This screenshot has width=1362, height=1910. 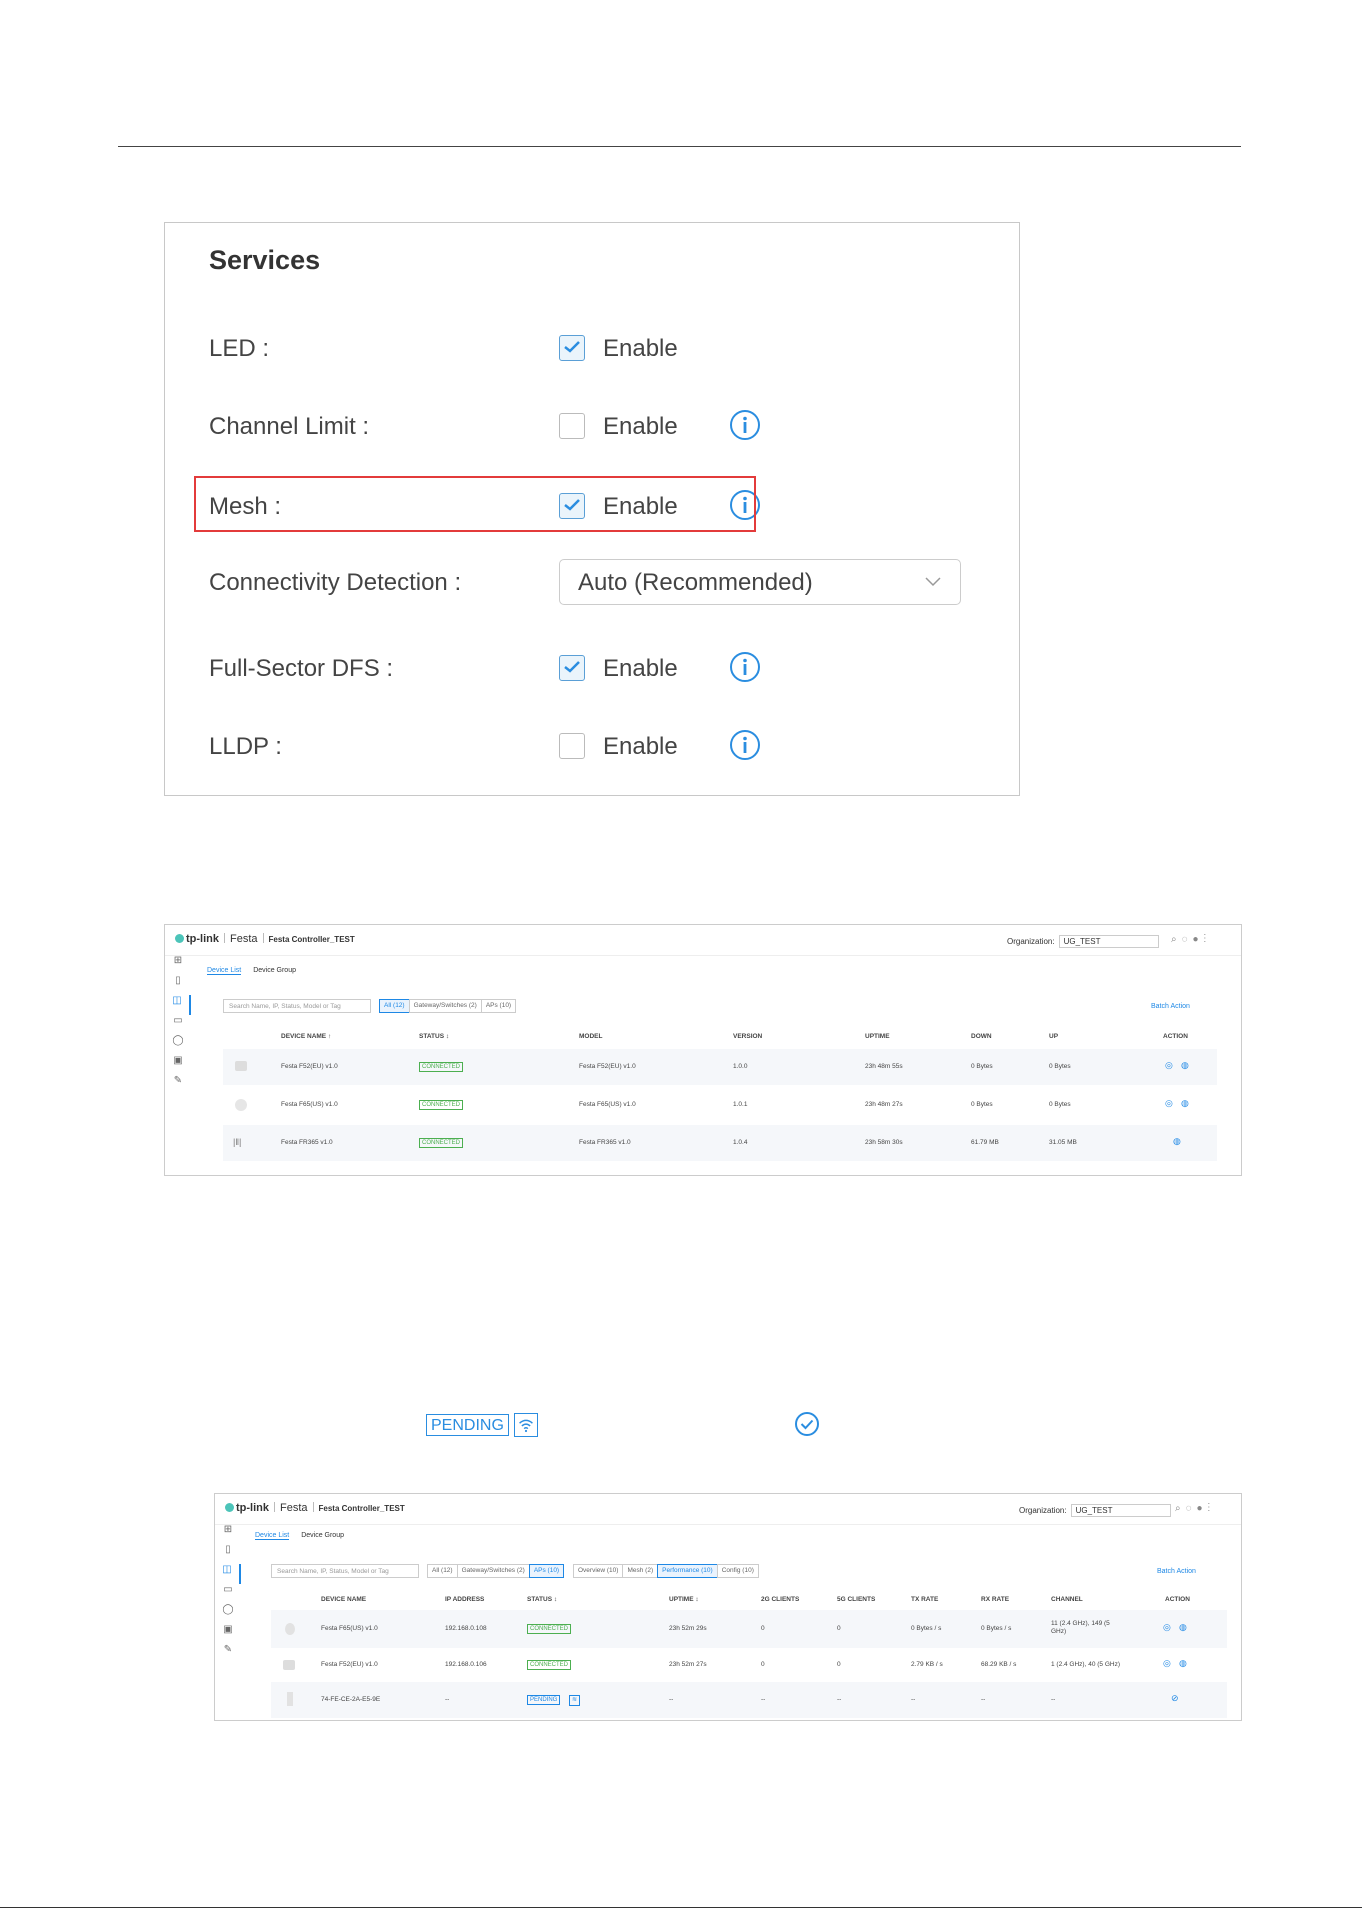 What do you see at coordinates (349, 1628) in the screenshot?
I see `device-name: Festa F65(US) v1.0` at bounding box center [349, 1628].